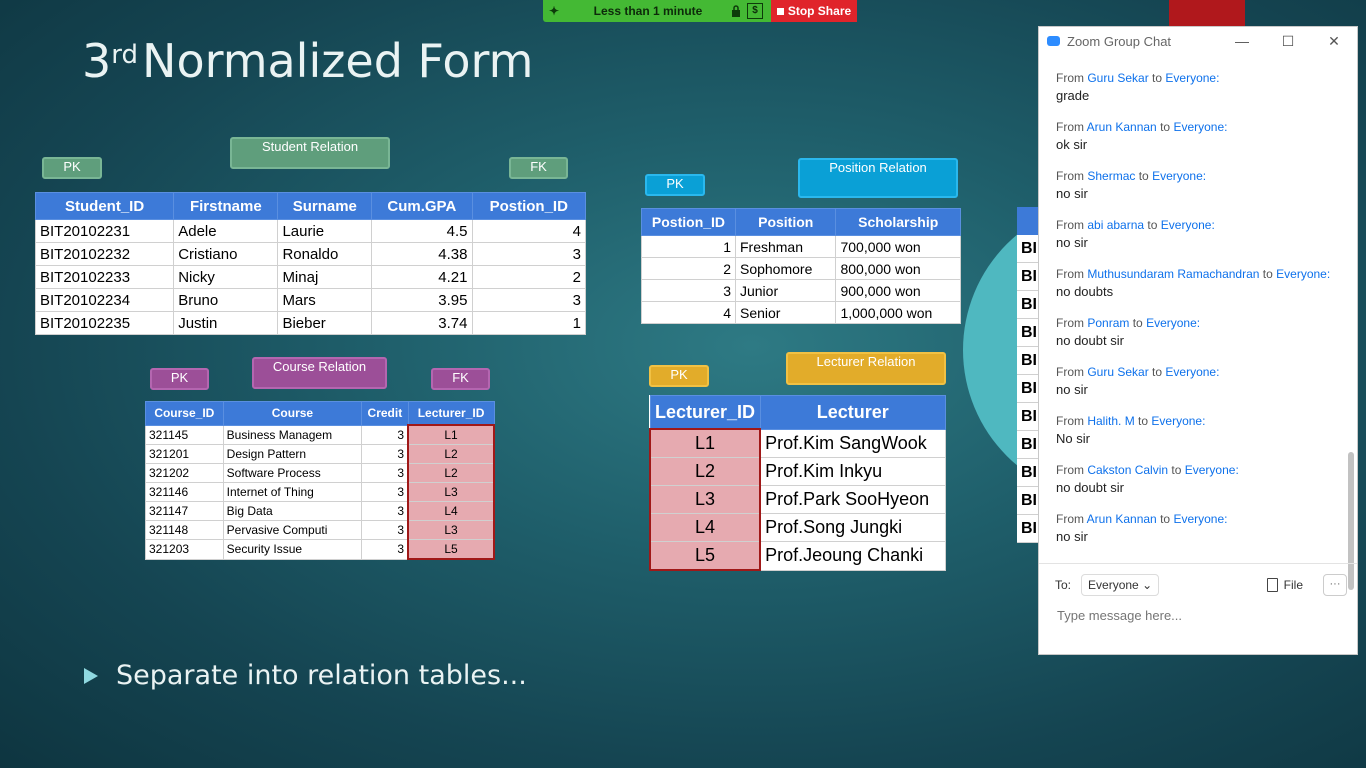  What do you see at coordinates (1073, 438) in the screenshot?
I see `message-text: No sir` at bounding box center [1073, 438].